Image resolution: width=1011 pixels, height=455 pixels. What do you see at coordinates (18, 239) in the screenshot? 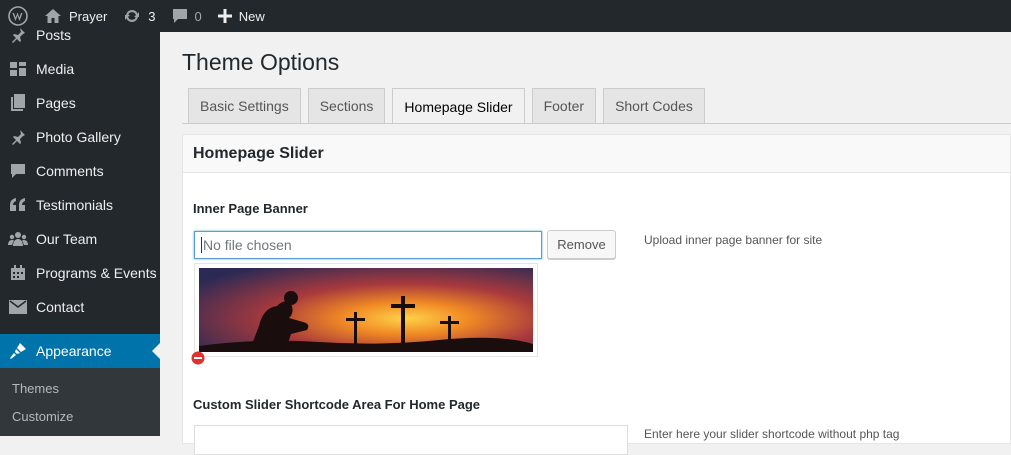
I see `groups-icon` at bounding box center [18, 239].